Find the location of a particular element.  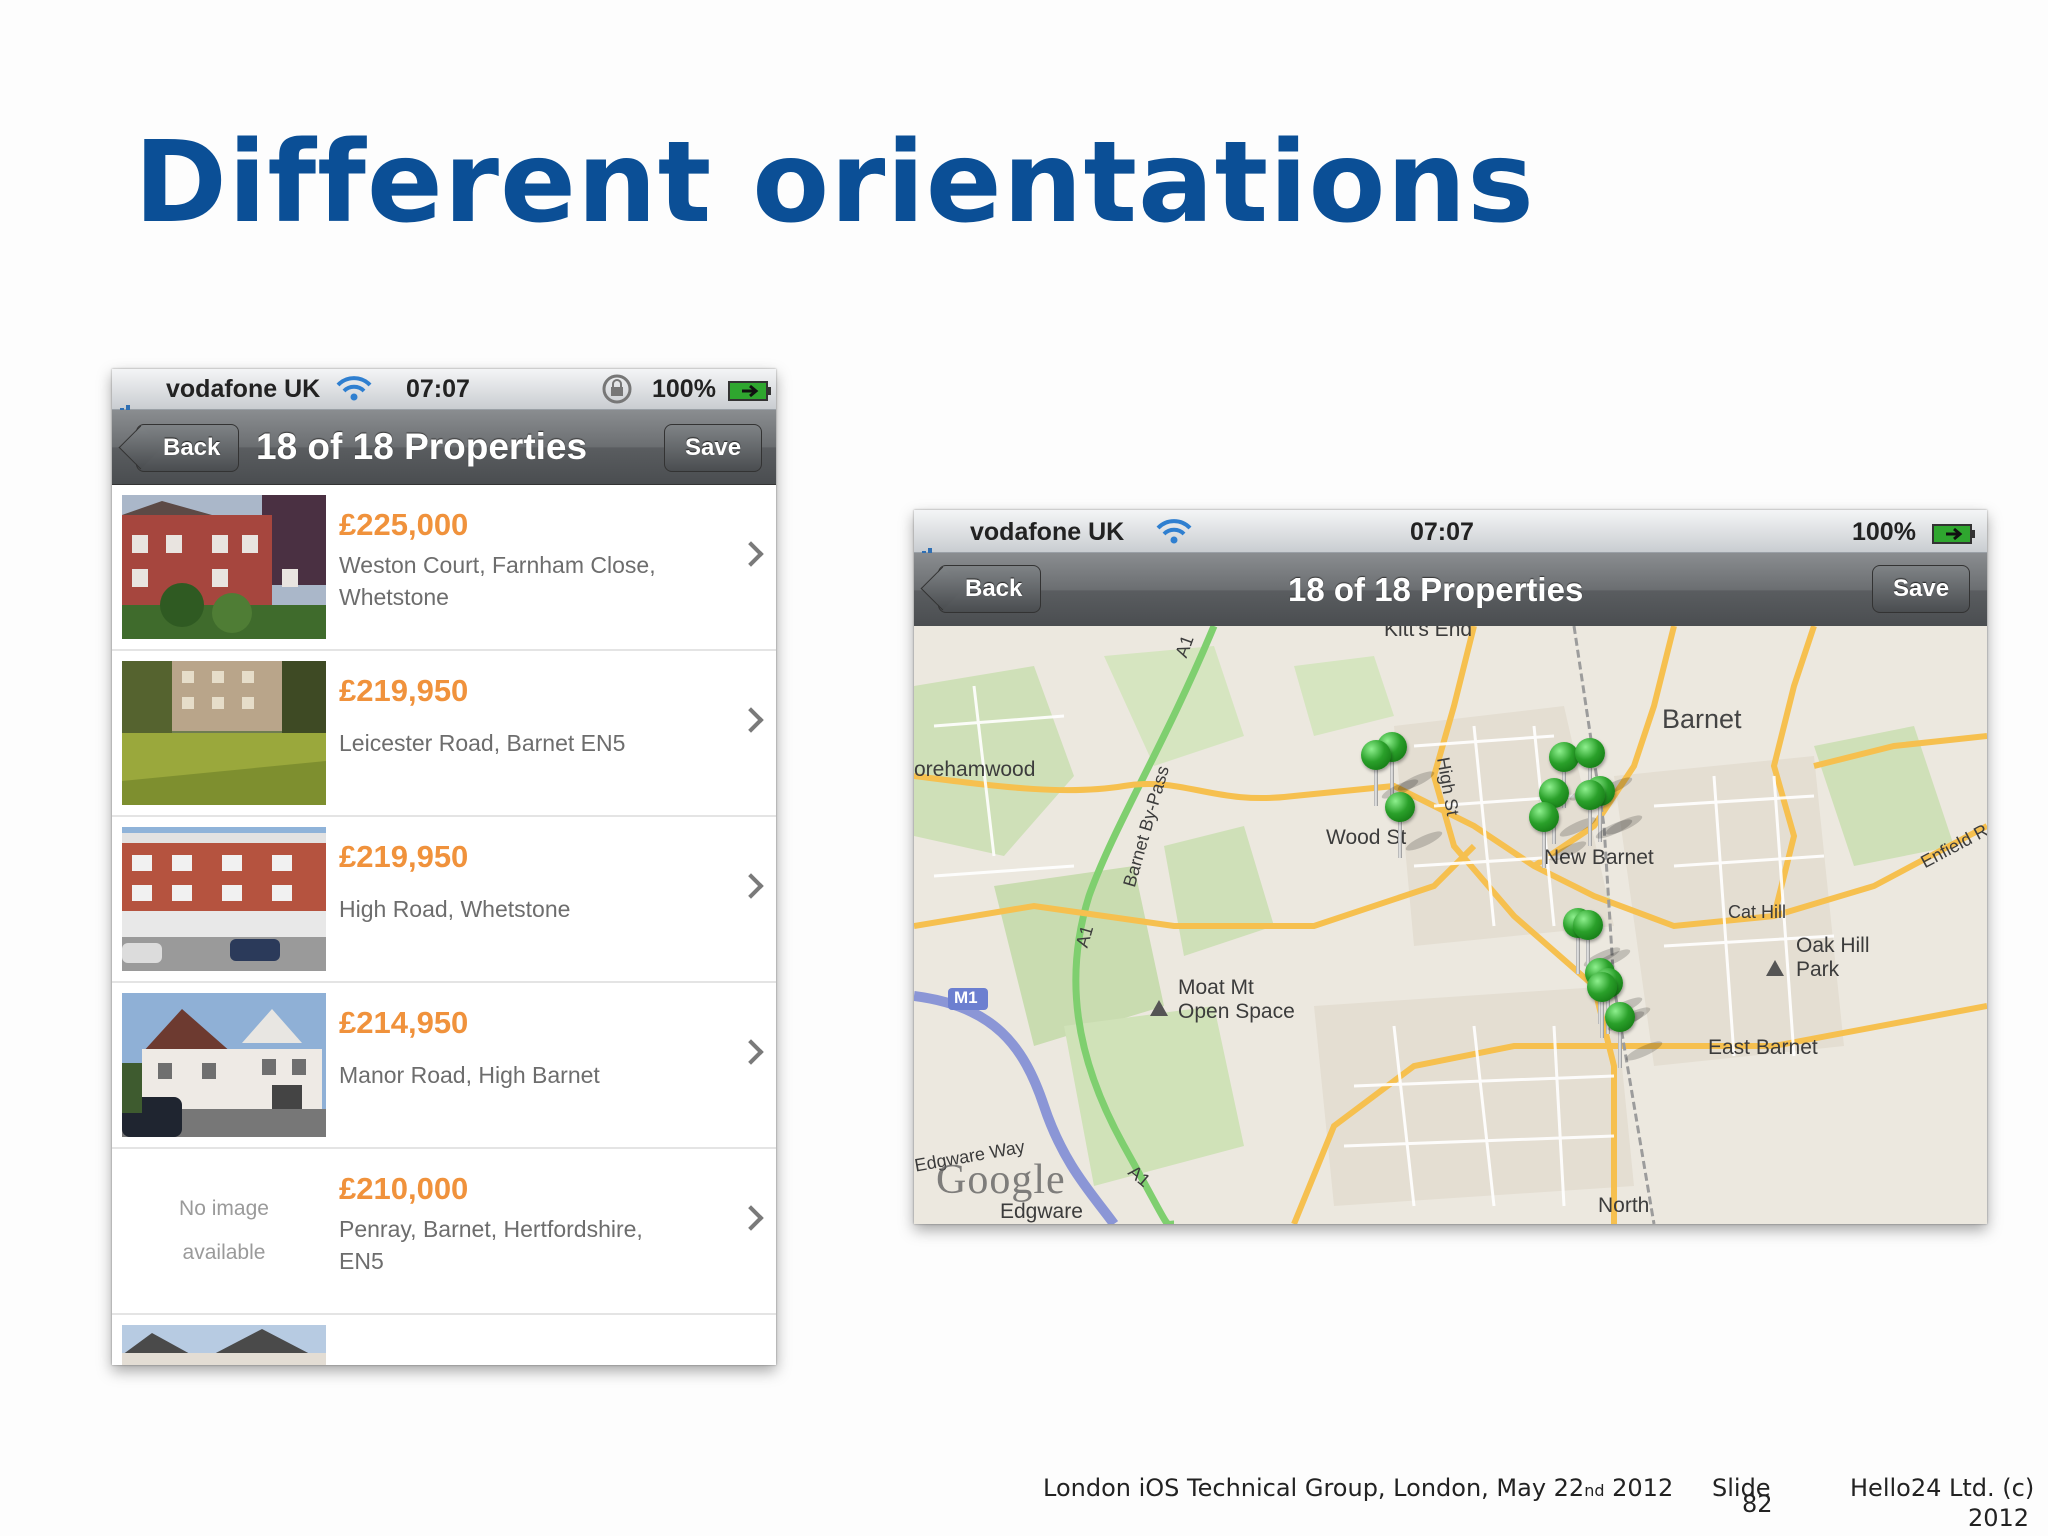

listing-address-line1: Penray, Barnet, Hertfordshire, is located at coordinates (491, 1229).